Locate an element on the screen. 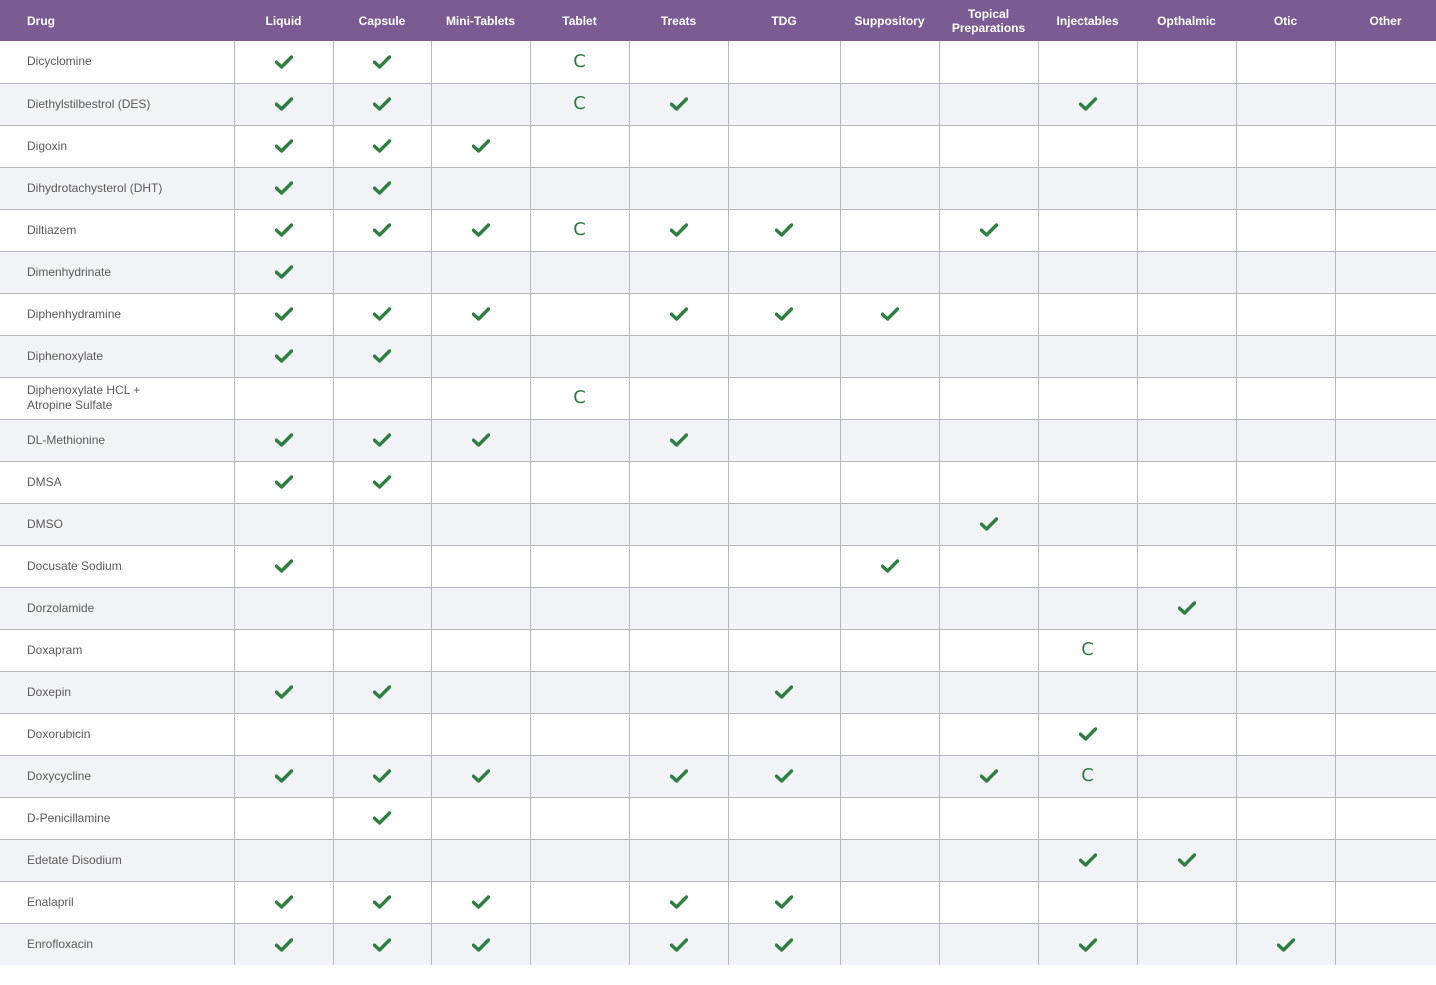  column-header: Mini-Tablets is located at coordinates (480, 20).